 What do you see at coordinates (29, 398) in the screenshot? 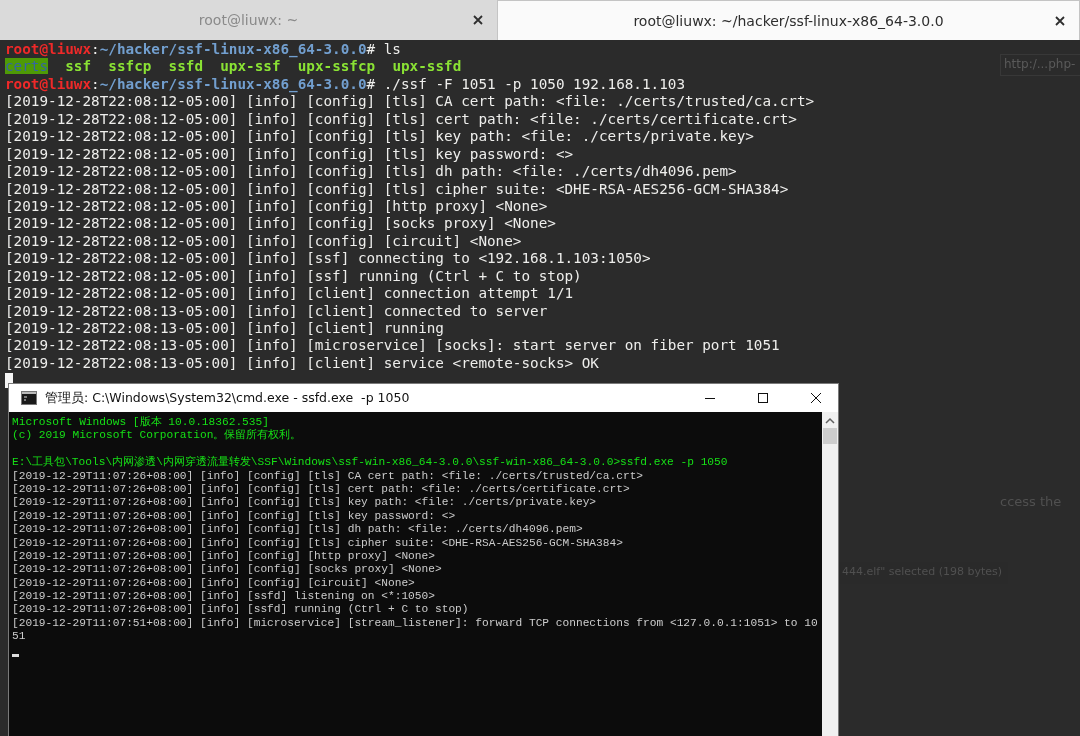
I see `console-icon` at bounding box center [29, 398].